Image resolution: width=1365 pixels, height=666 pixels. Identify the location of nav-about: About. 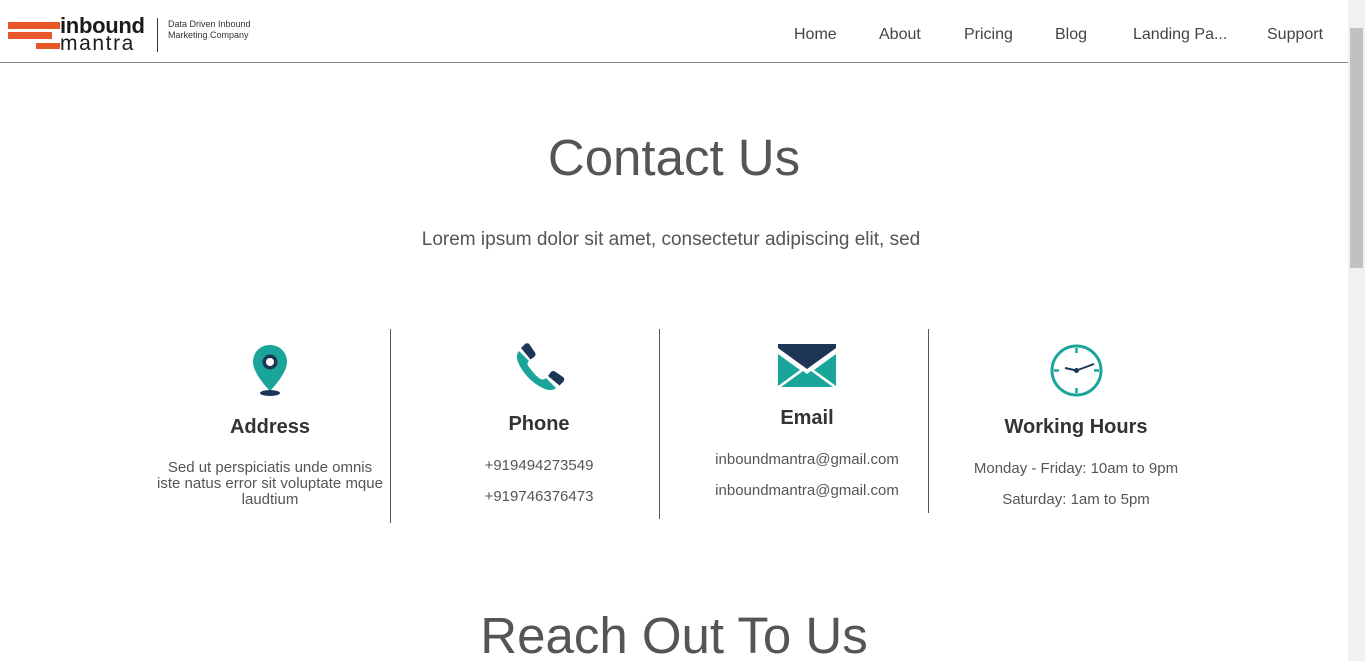
(900, 35).